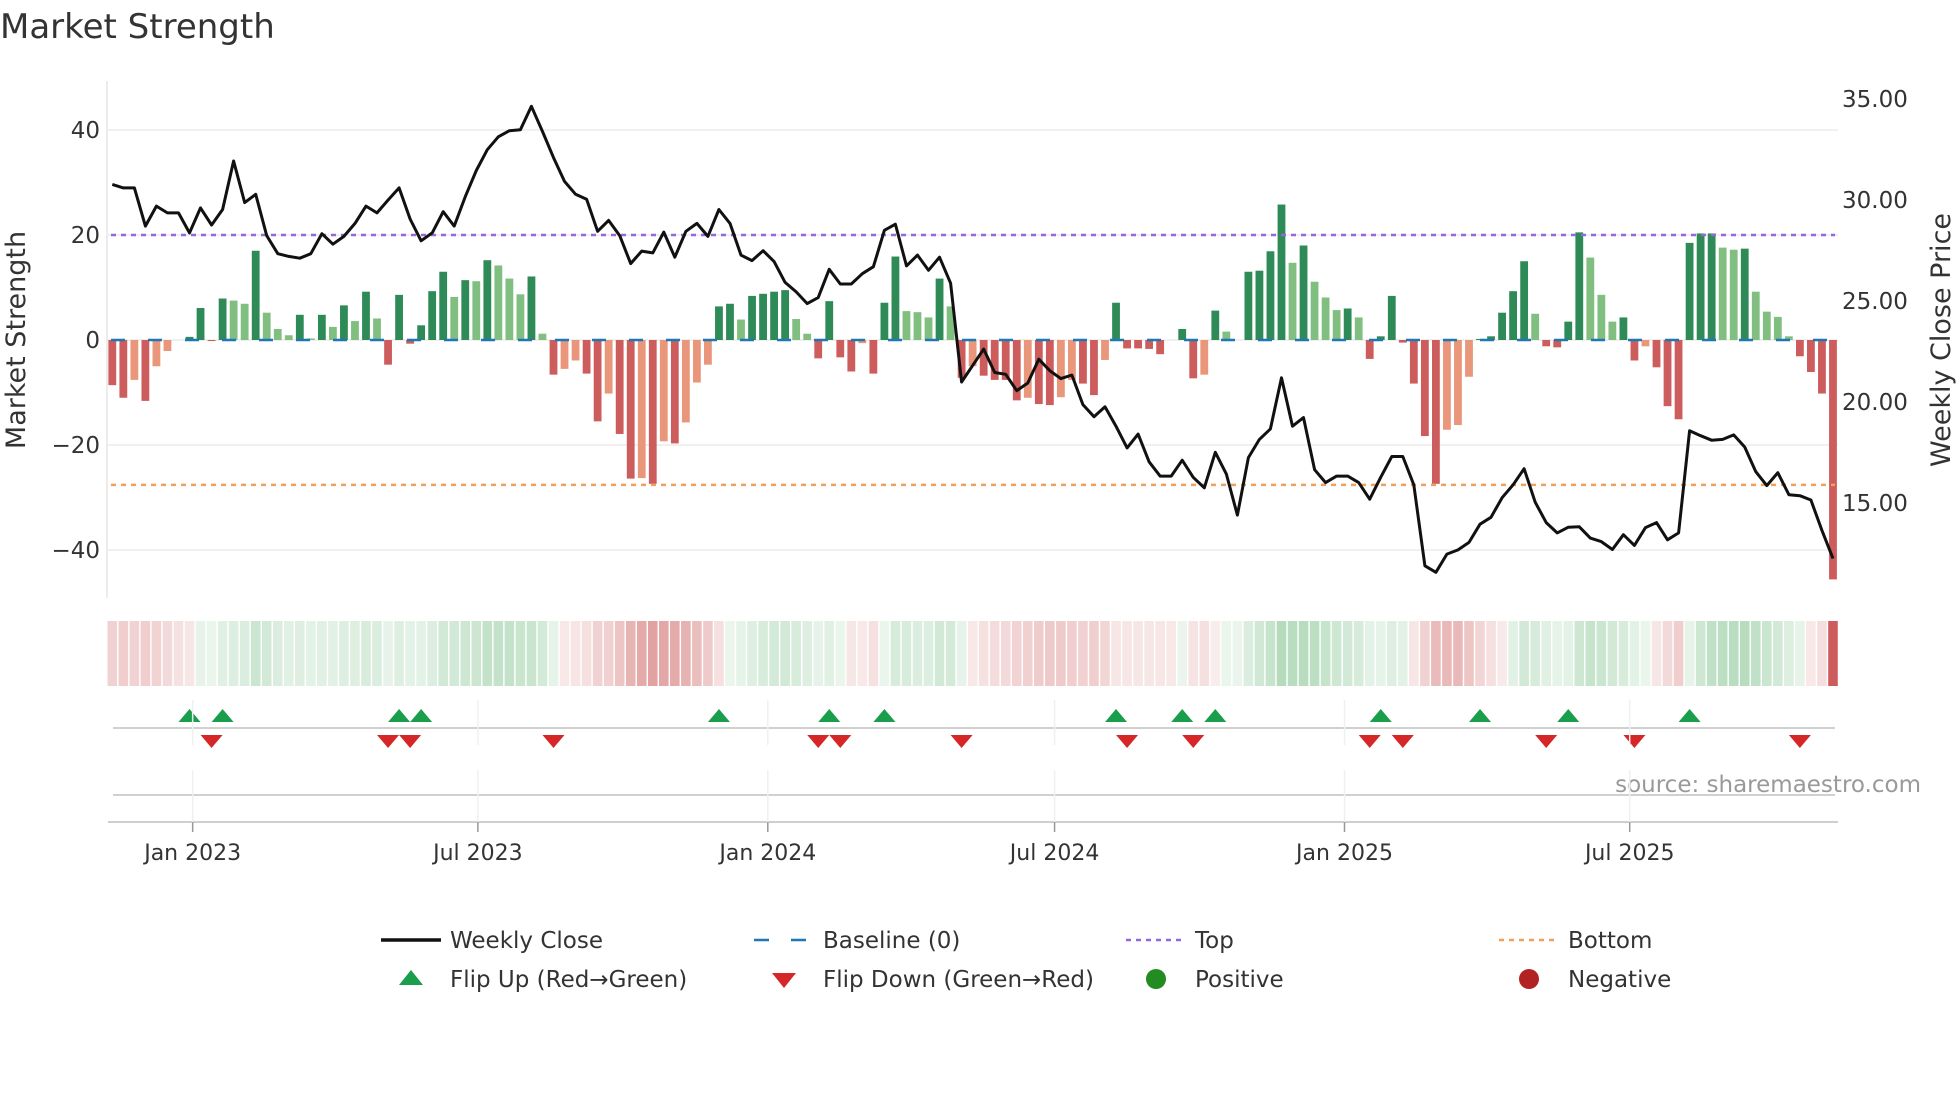 The image size is (1960, 1102). I want to click on y-tick-label: 0, so click(92, 341).